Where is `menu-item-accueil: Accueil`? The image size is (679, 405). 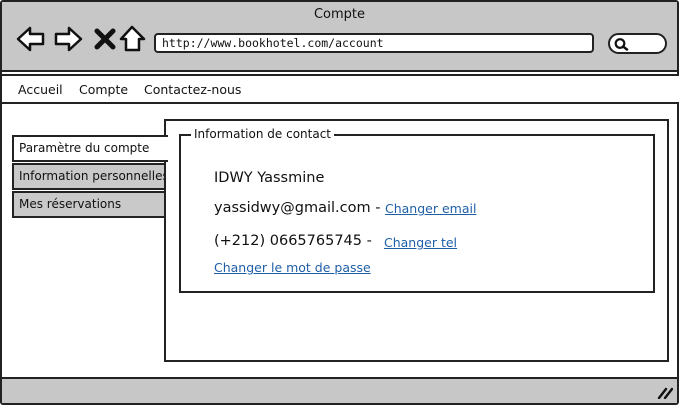
menu-item-accueil: Accueil is located at coordinates (40, 89).